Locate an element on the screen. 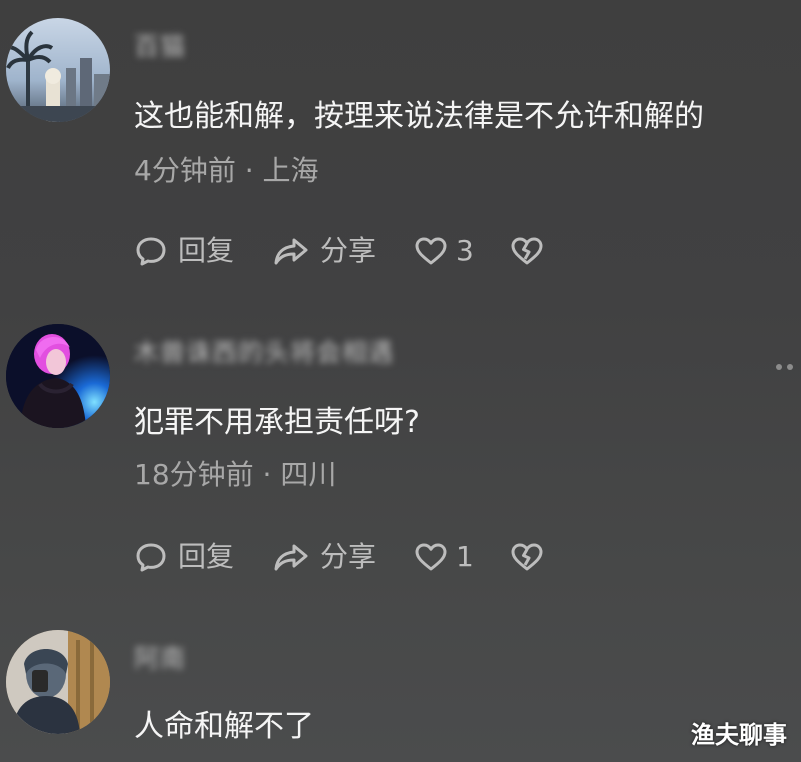 The height and width of the screenshot is (762, 801). like-button: 3 is located at coordinates (462, 251).